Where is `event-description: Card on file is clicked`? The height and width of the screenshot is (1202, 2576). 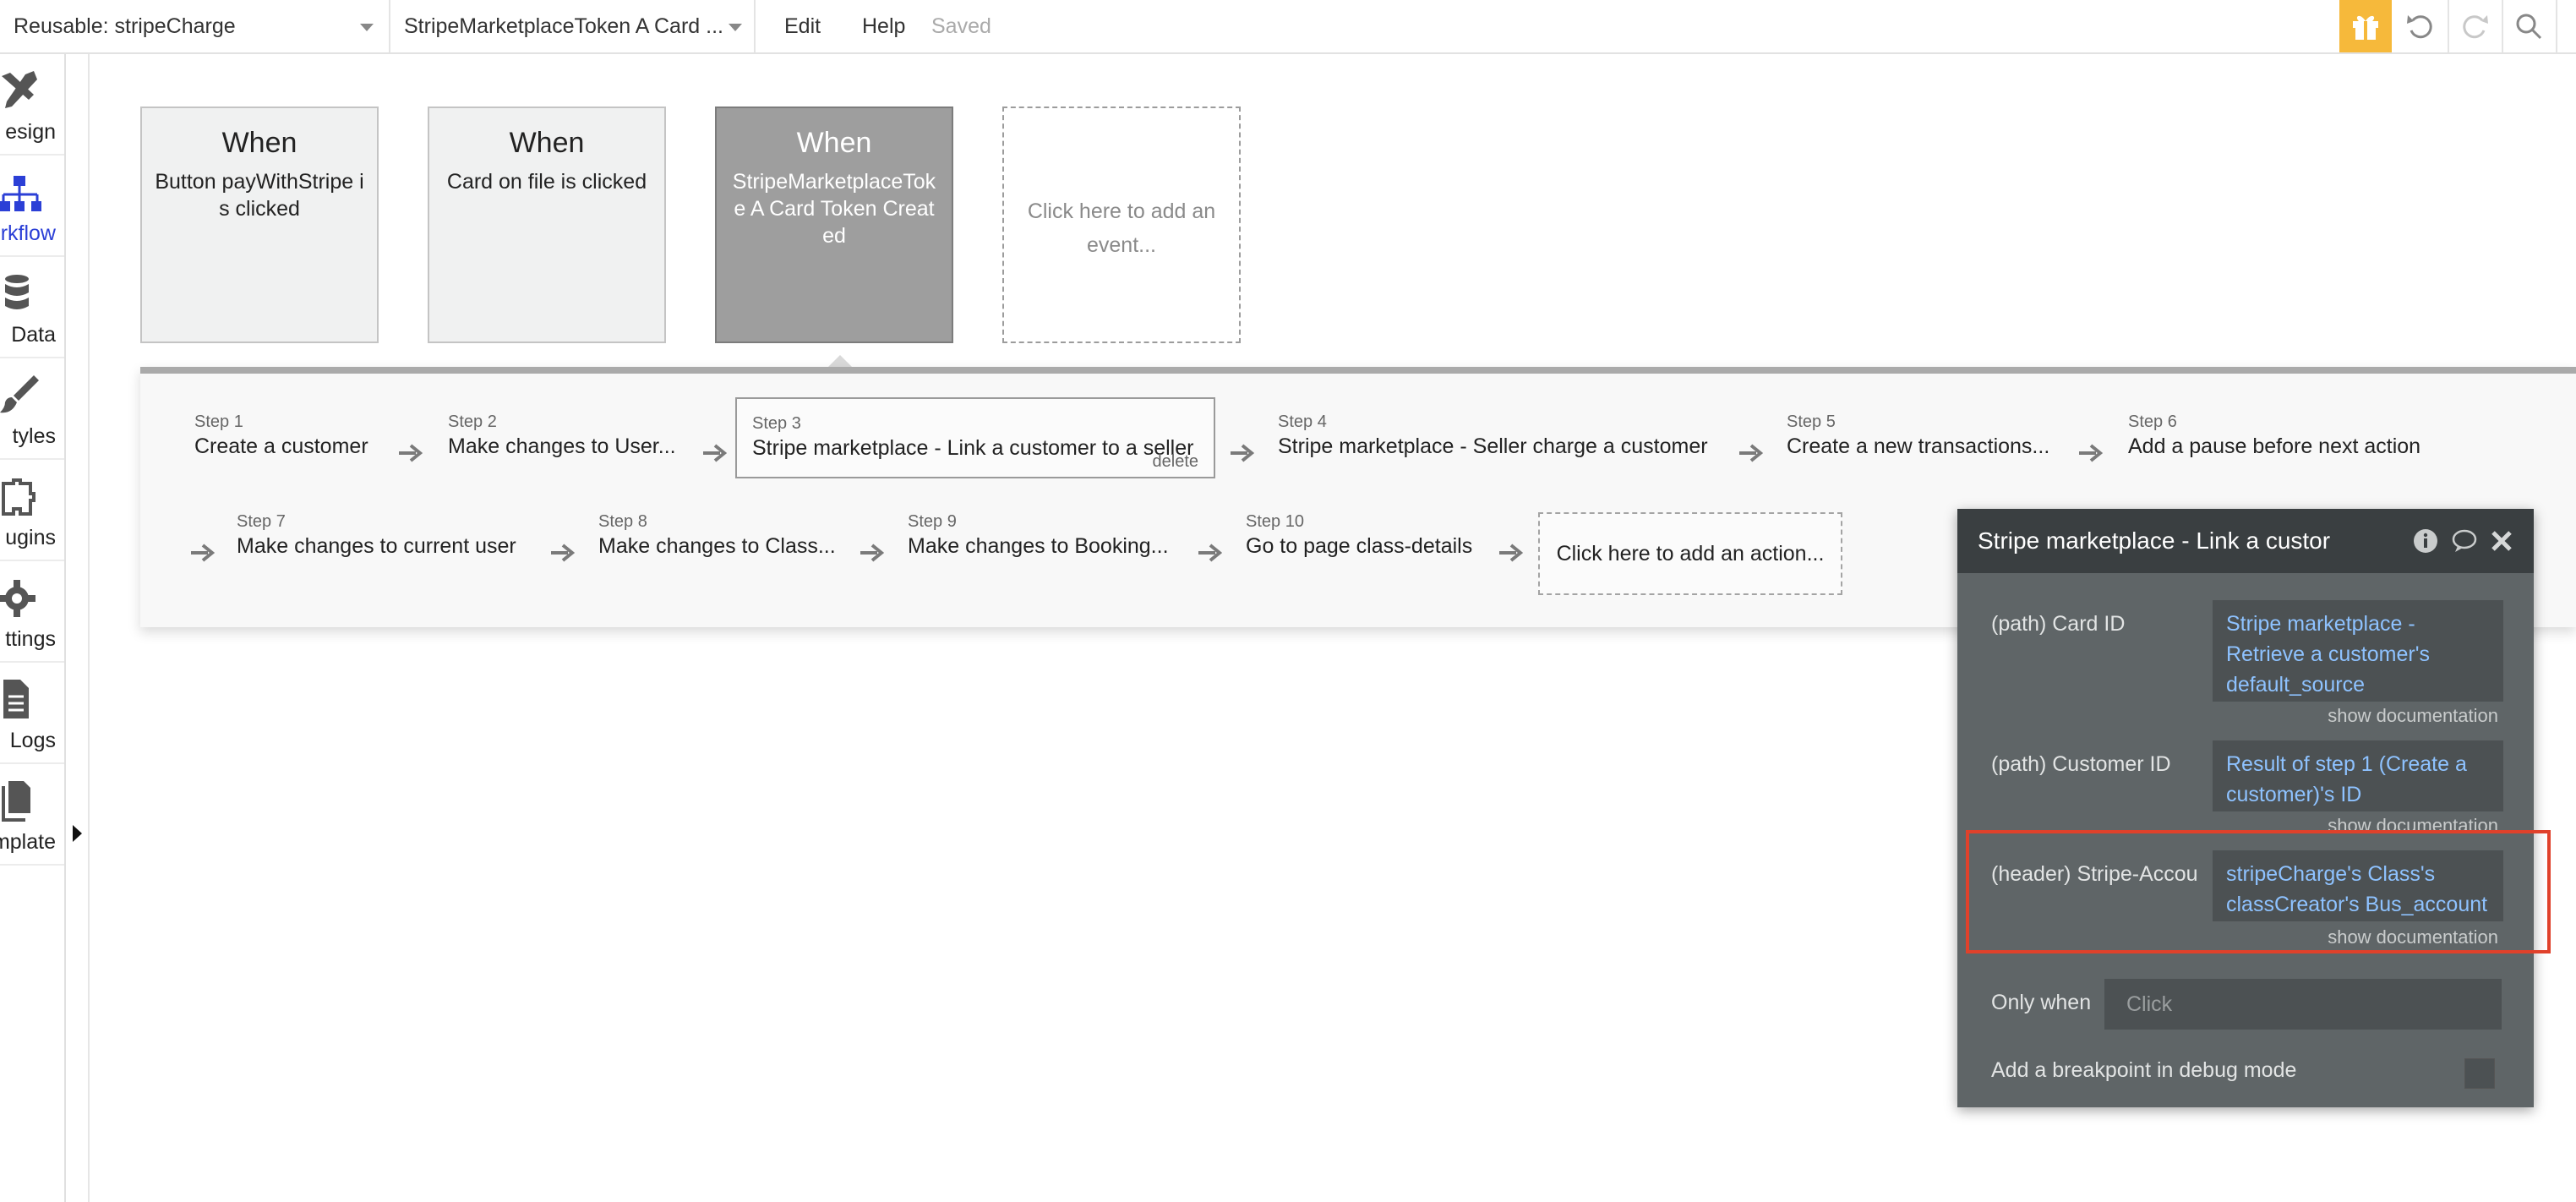 event-description: Card on file is clicked is located at coordinates (546, 182).